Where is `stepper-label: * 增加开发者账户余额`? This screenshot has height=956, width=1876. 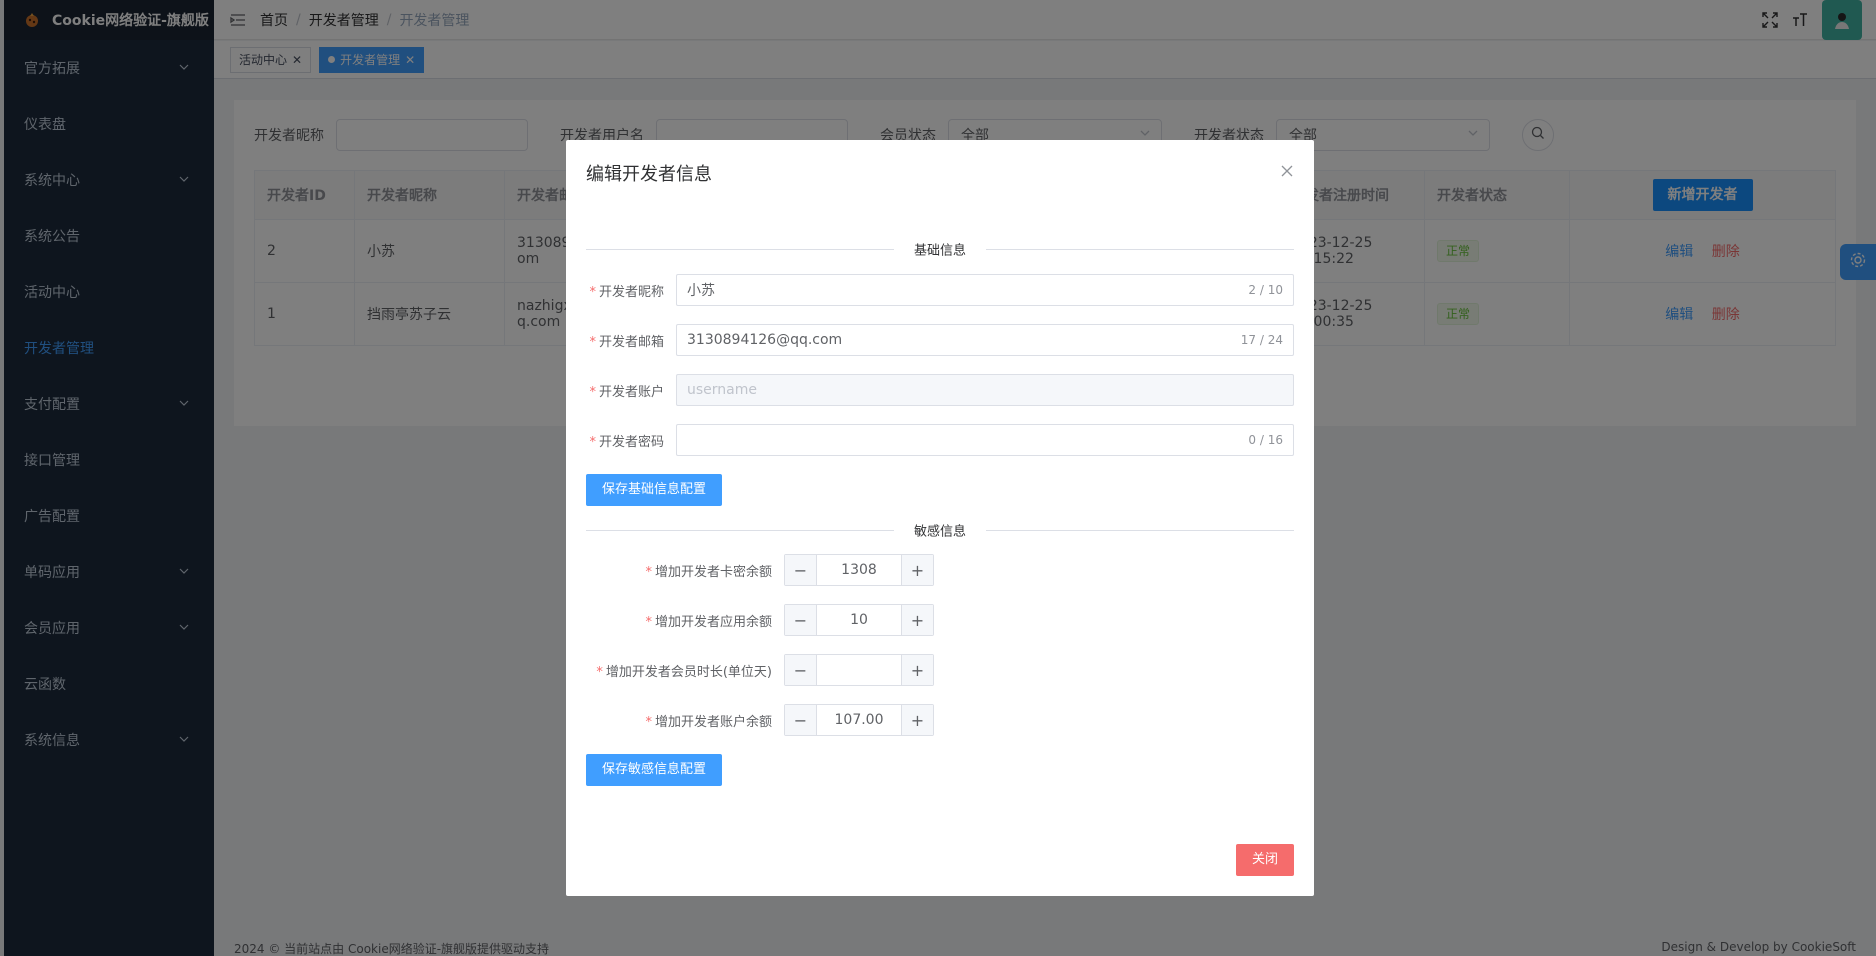 stepper-label: * 增加开发者账户余额 is located at coordinates (708, 722).